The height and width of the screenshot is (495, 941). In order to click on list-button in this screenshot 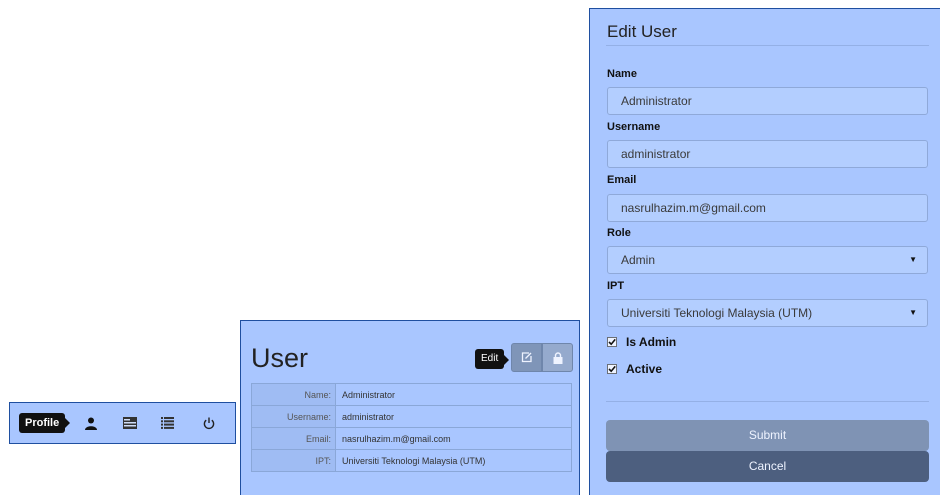, I will do `click(167, 423)`.